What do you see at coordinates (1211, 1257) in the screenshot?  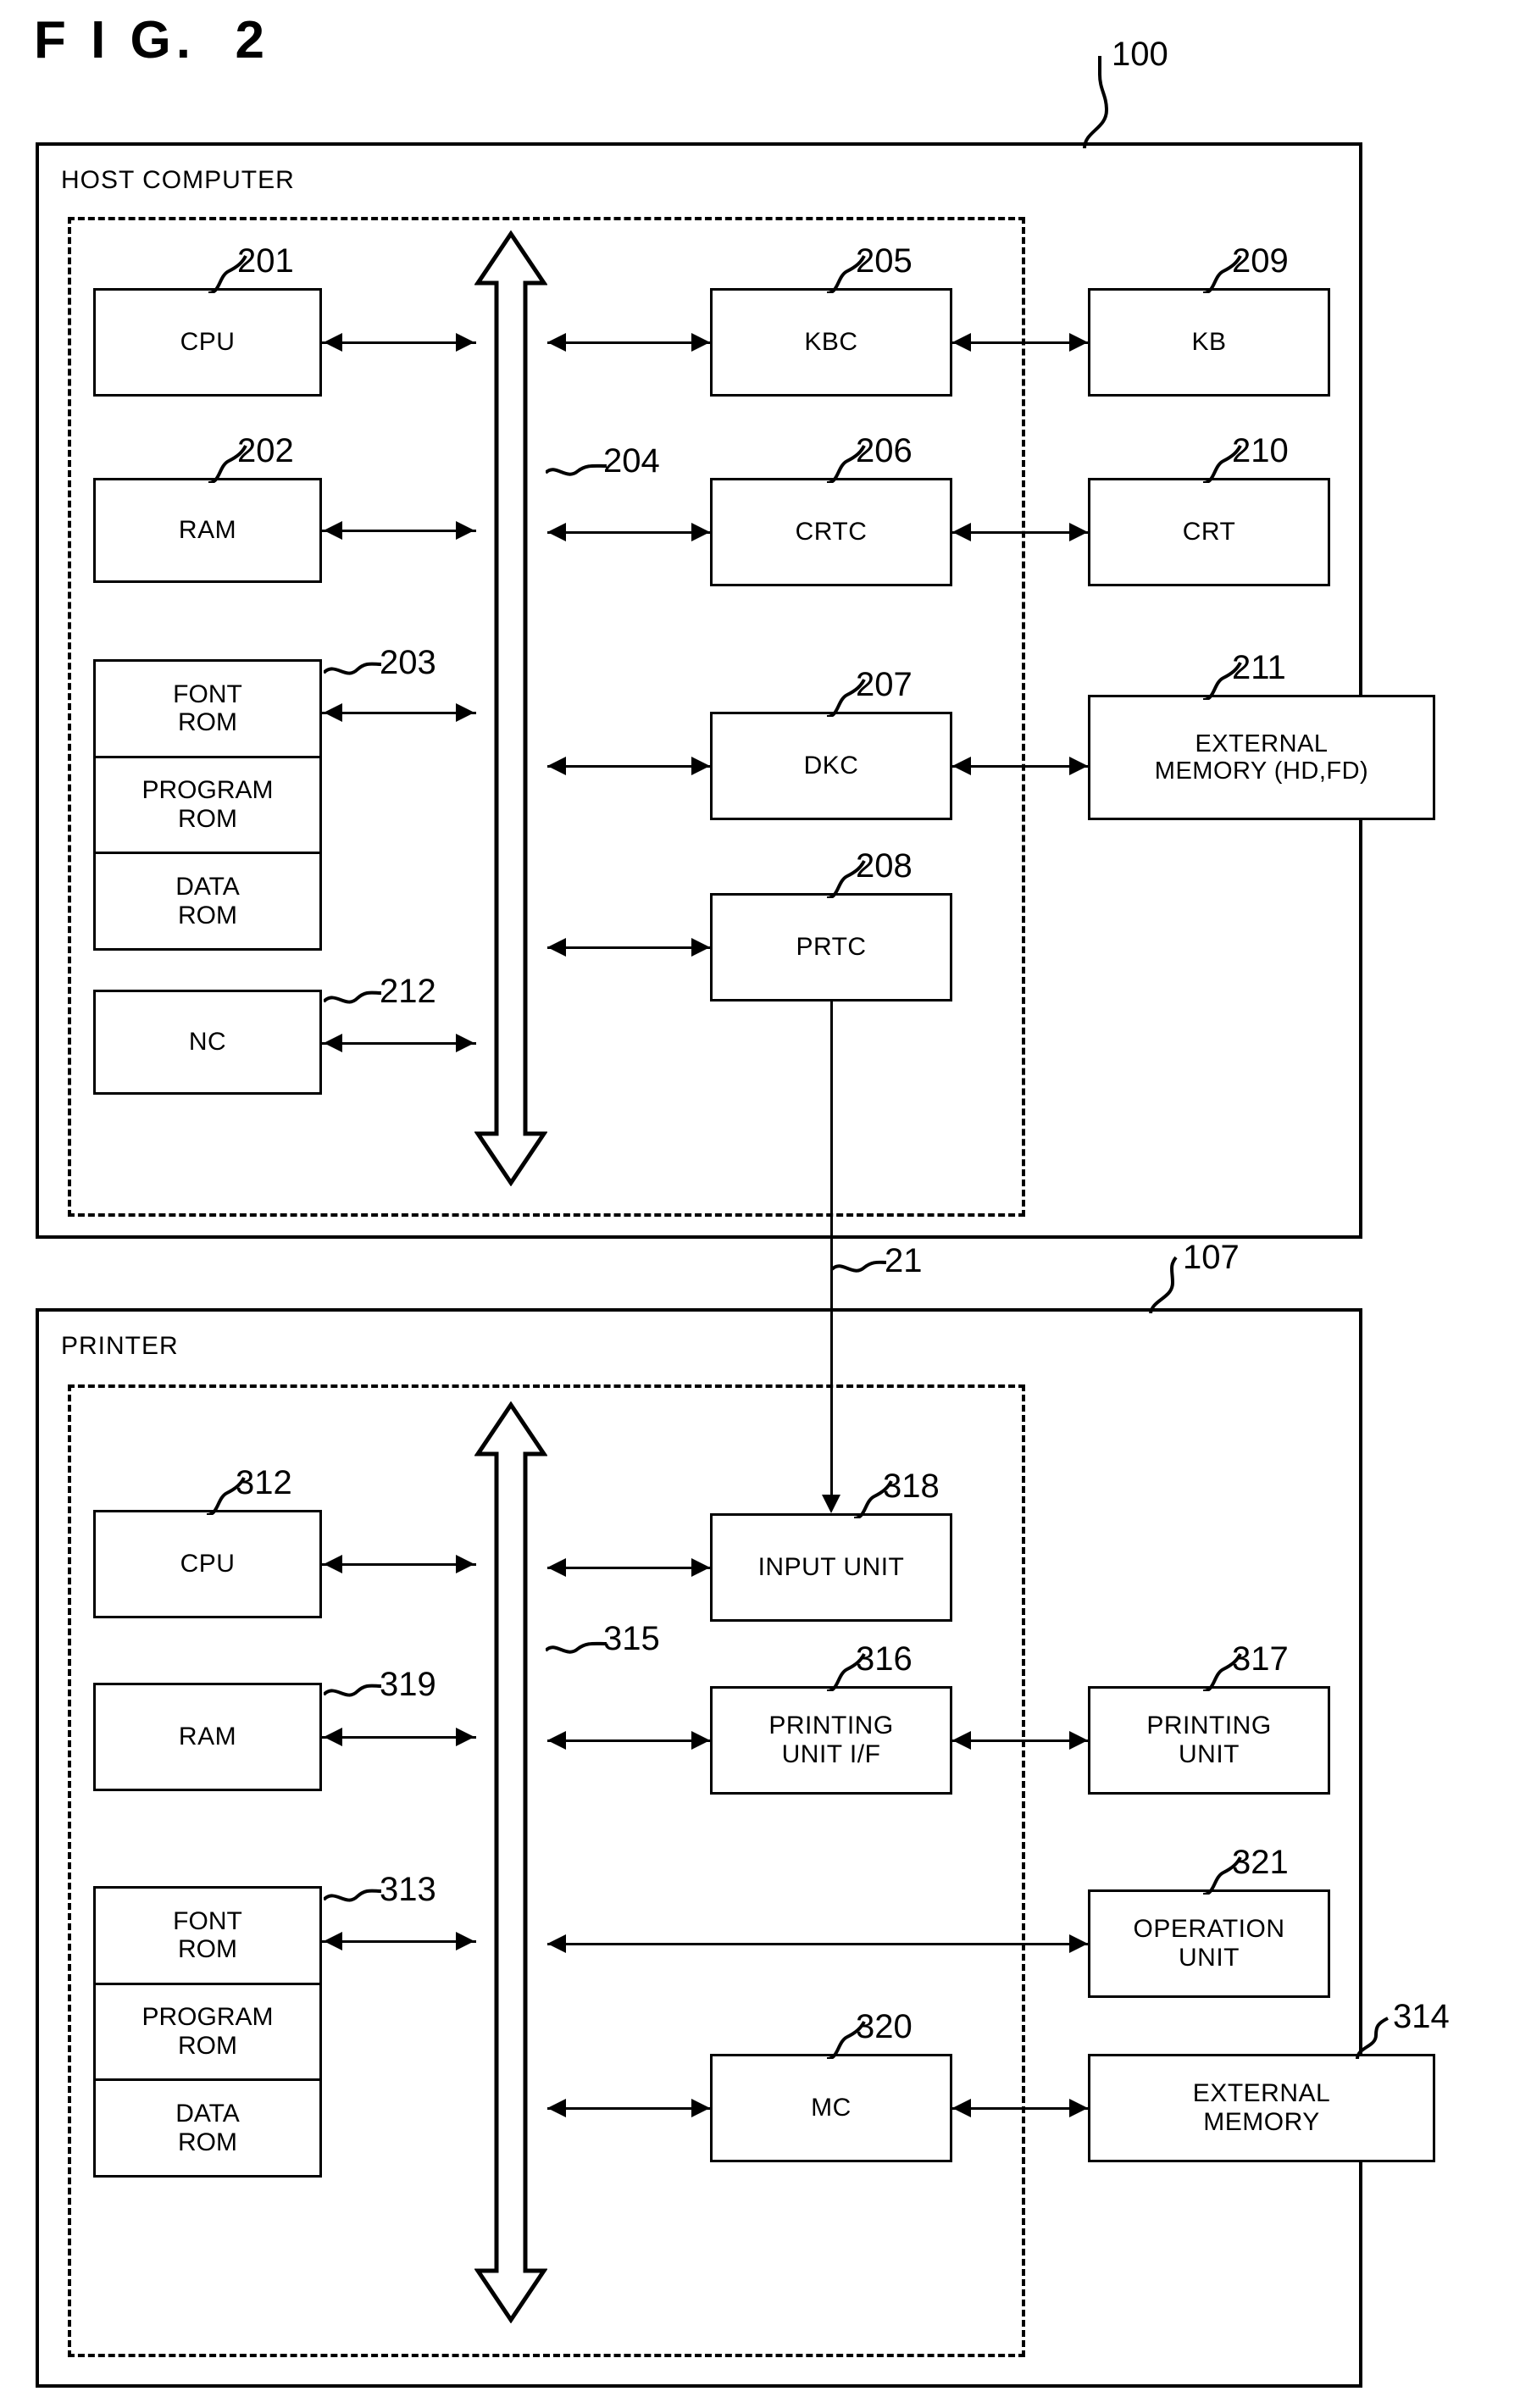 I see `ref-107: 107` at bounding box center [1211, 1257].